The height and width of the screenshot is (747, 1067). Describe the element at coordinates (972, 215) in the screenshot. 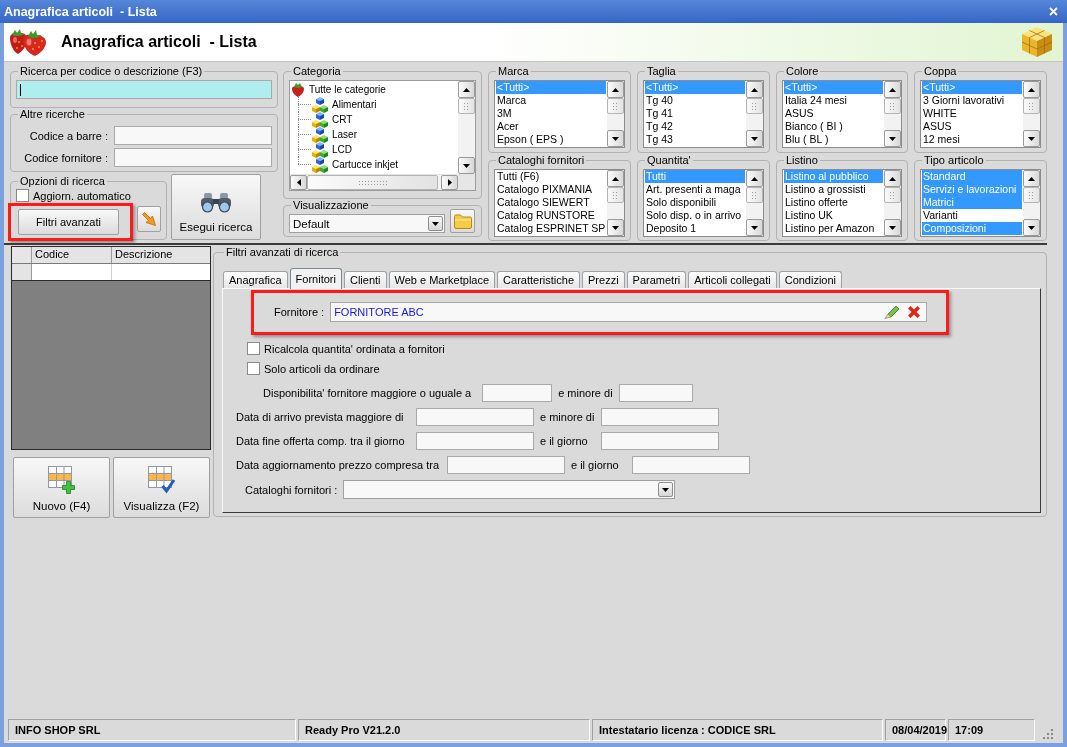

I see `list-item: Varianti` at that location.